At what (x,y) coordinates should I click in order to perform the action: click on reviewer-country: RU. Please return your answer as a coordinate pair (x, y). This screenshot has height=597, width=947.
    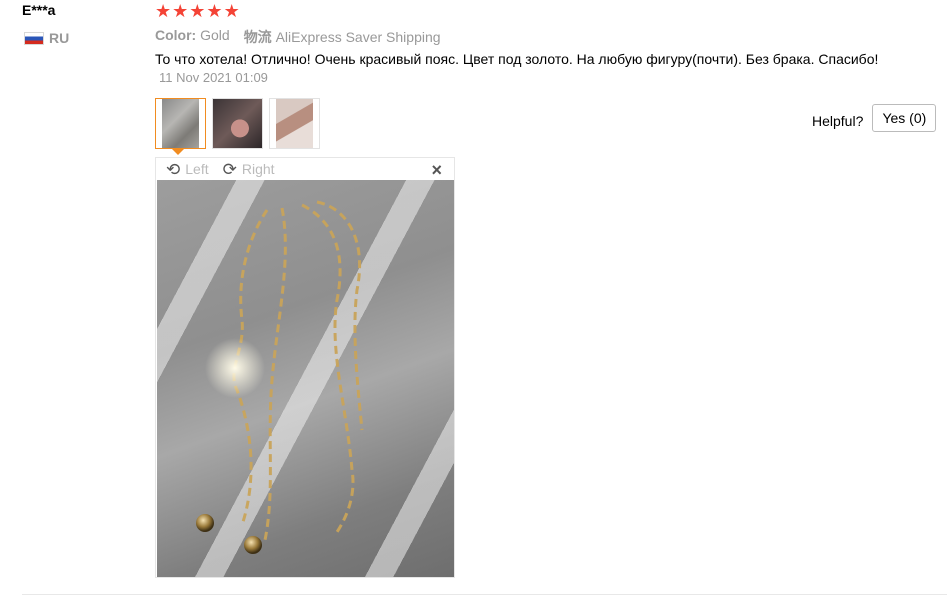
    Looking at the image, I should click on (46, 38).